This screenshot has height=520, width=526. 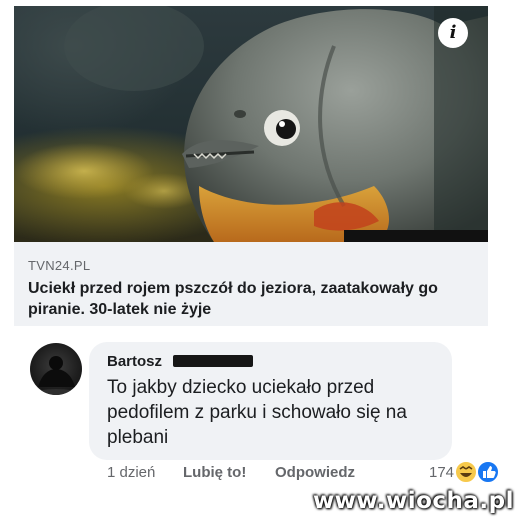 What do you see at coordinates (134, 361) in the screenshot?
I see `comment-author: Bartosz` at bounding box center [134, 361].